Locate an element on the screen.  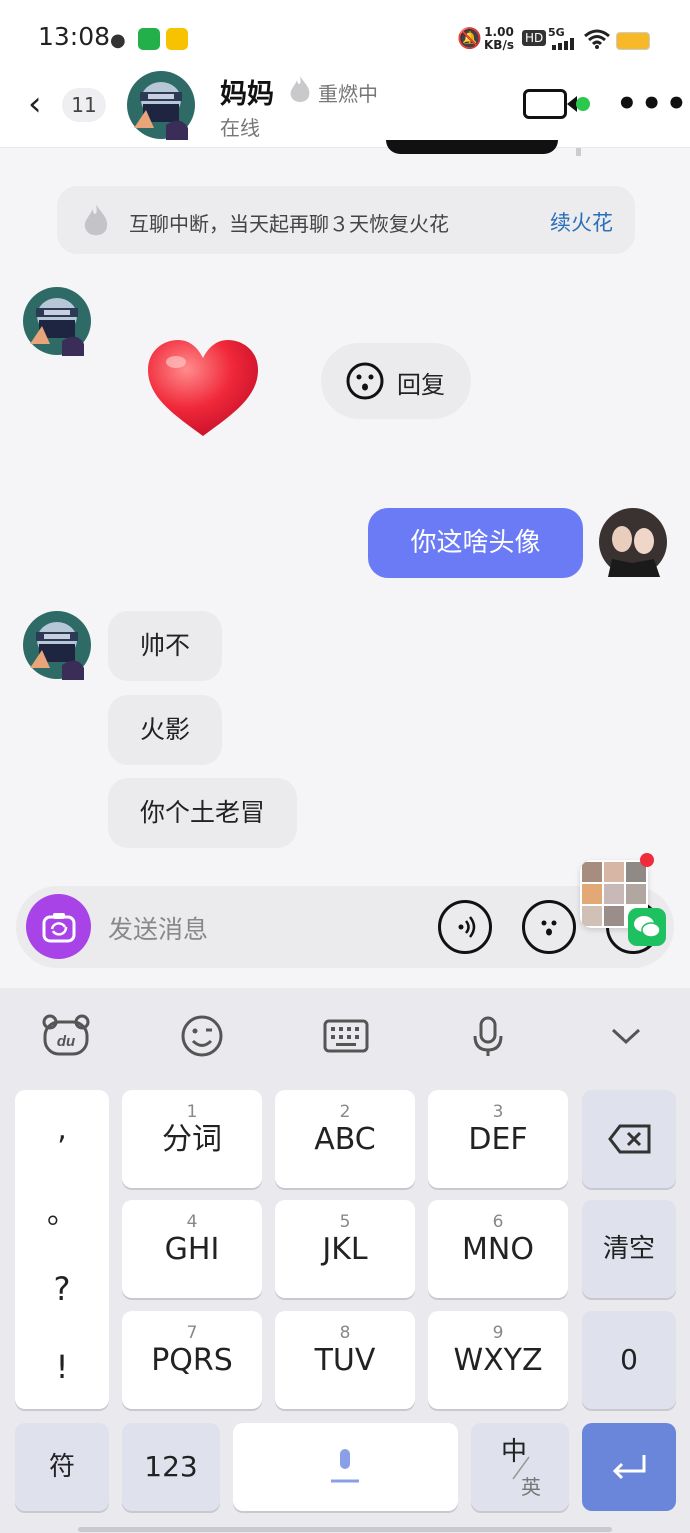
wechat-bubbles-icon is located at coordinates (647, 927).